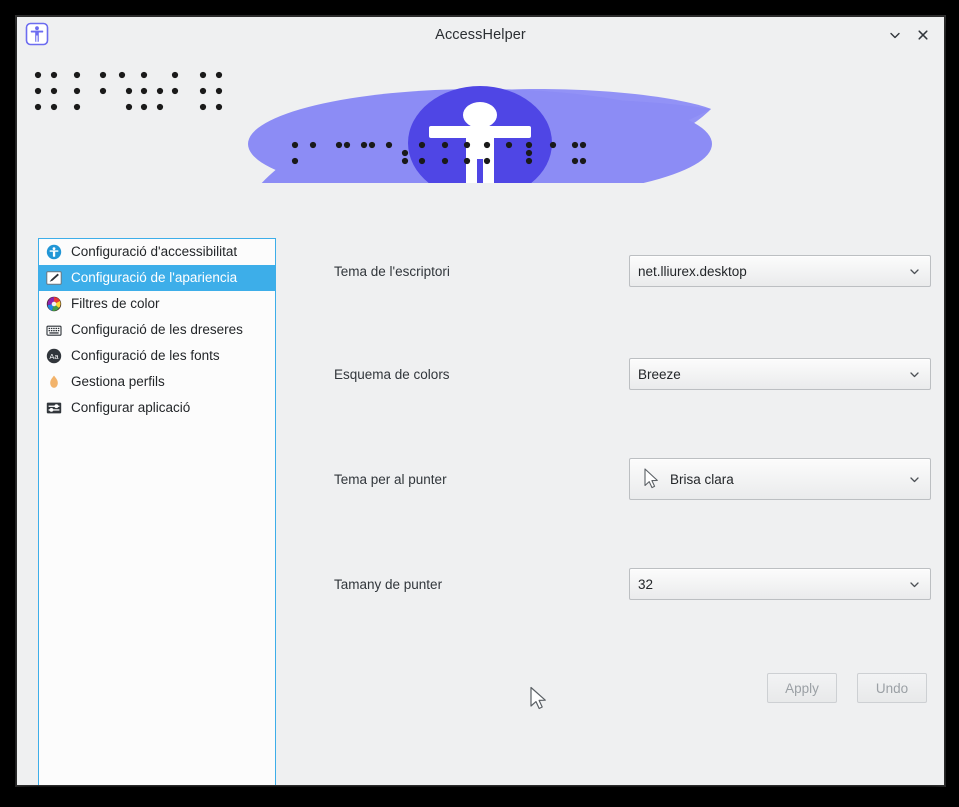 The width and height of the screenshot is (959, 807). Describe the element at coordinates (392, 374) in the screenshot. I see `label-color-scheme: Esquema de colors` at that location.